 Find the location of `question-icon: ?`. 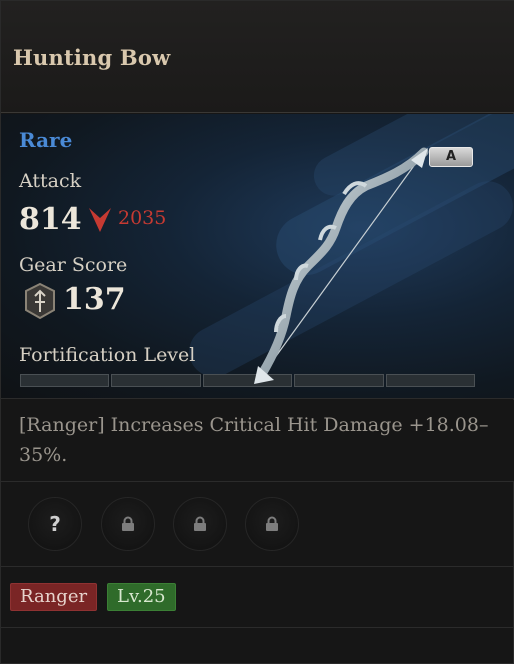

question-icon: ? is located at coordinates (55, 524).